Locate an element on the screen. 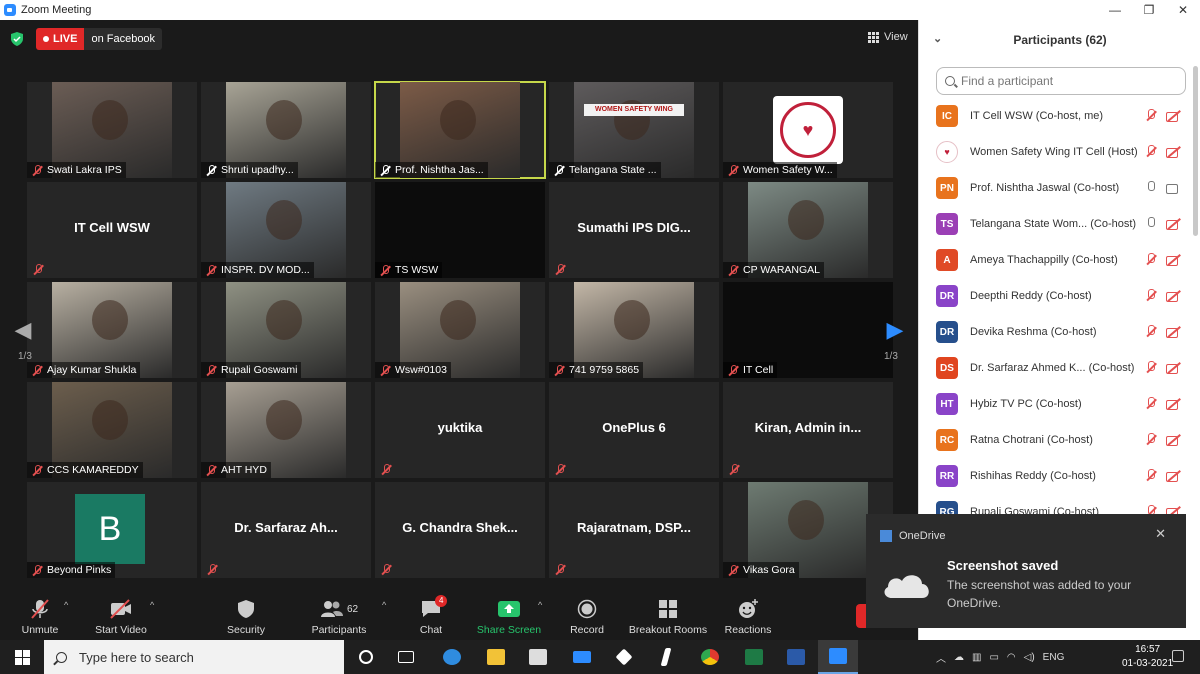  collapse-chevron-icon: ⌄ is located at coordinates (937, 38).